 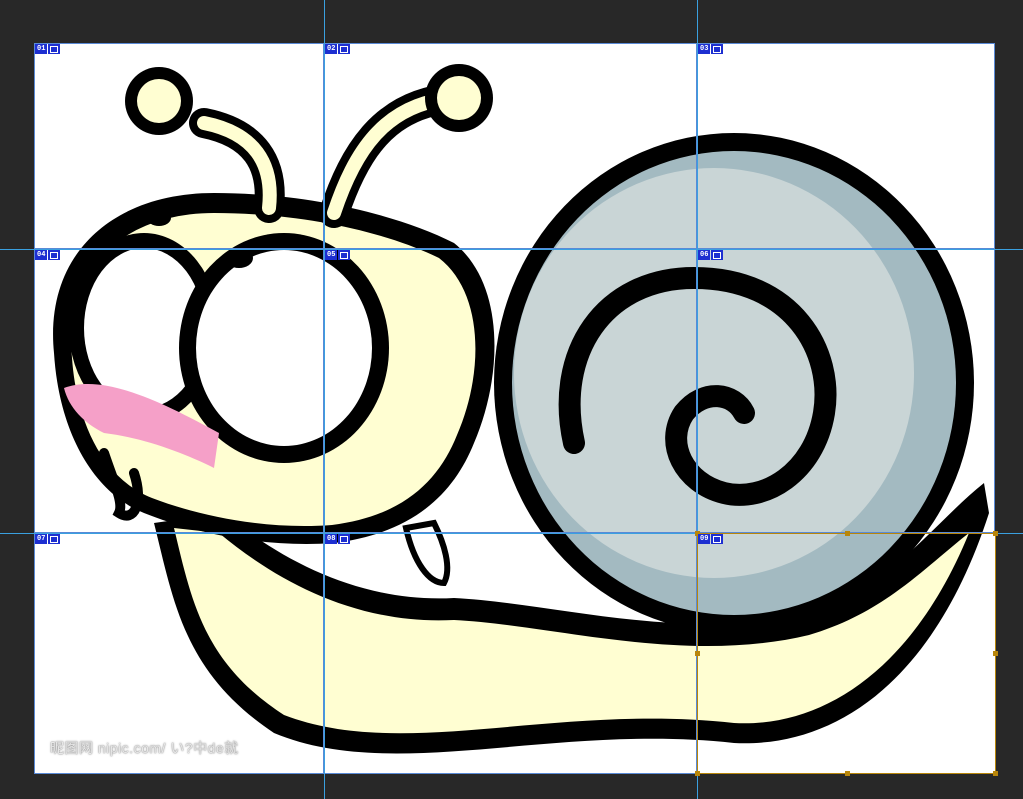 I want to click on slice-tag-09: 09, so click(x=711, y=539).